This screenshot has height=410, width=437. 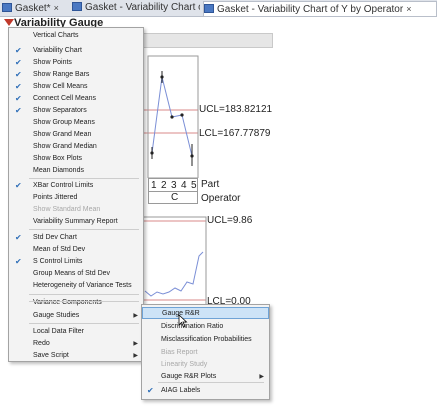 I want to click on menu-item-label: Connect Cell Means, so click(x=65, y=98).